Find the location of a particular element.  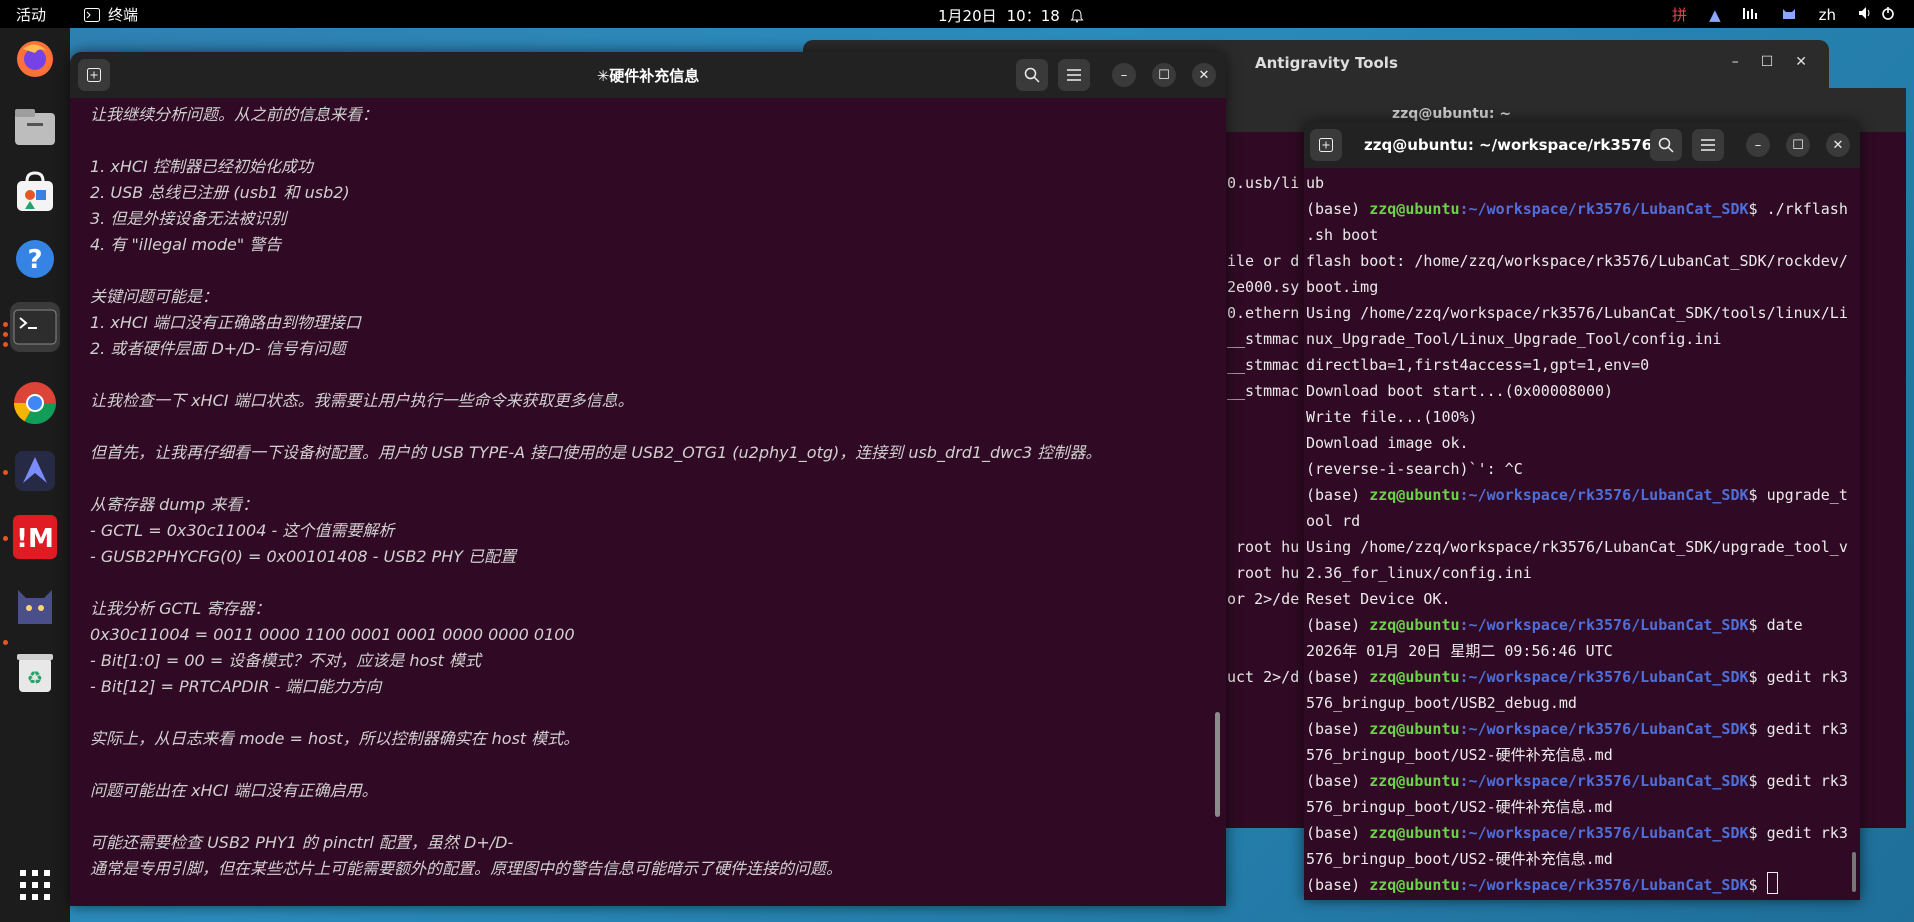

app-red-icon: !M is located at coordinates (35, 537).